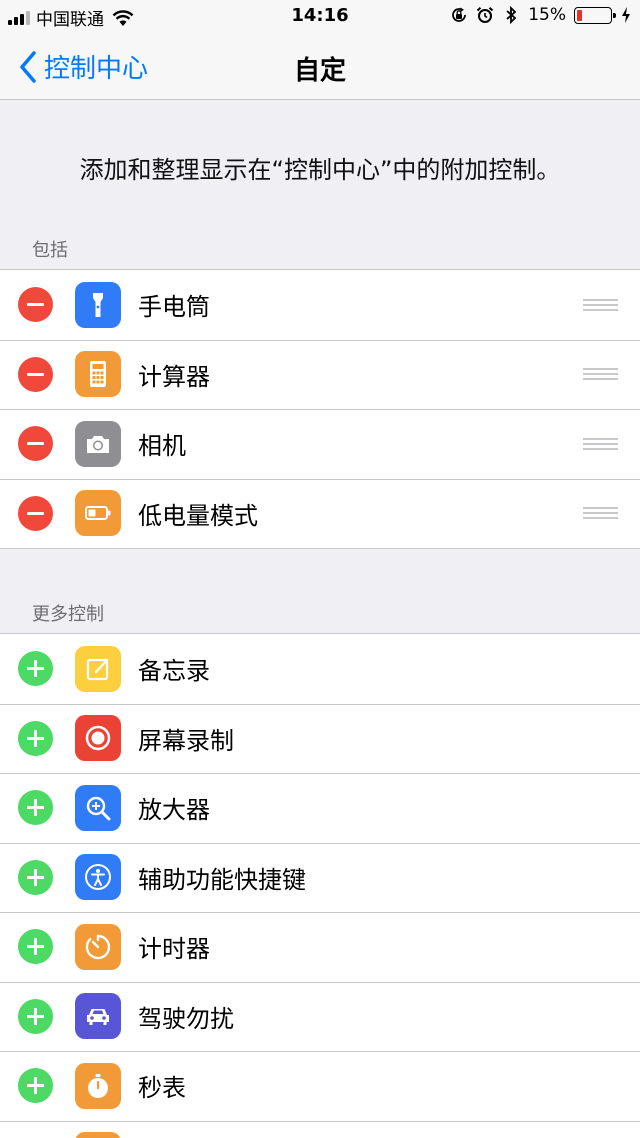 This screenshot has width=640, height=1138. I want to click on battery-icon, so click(595, 15).